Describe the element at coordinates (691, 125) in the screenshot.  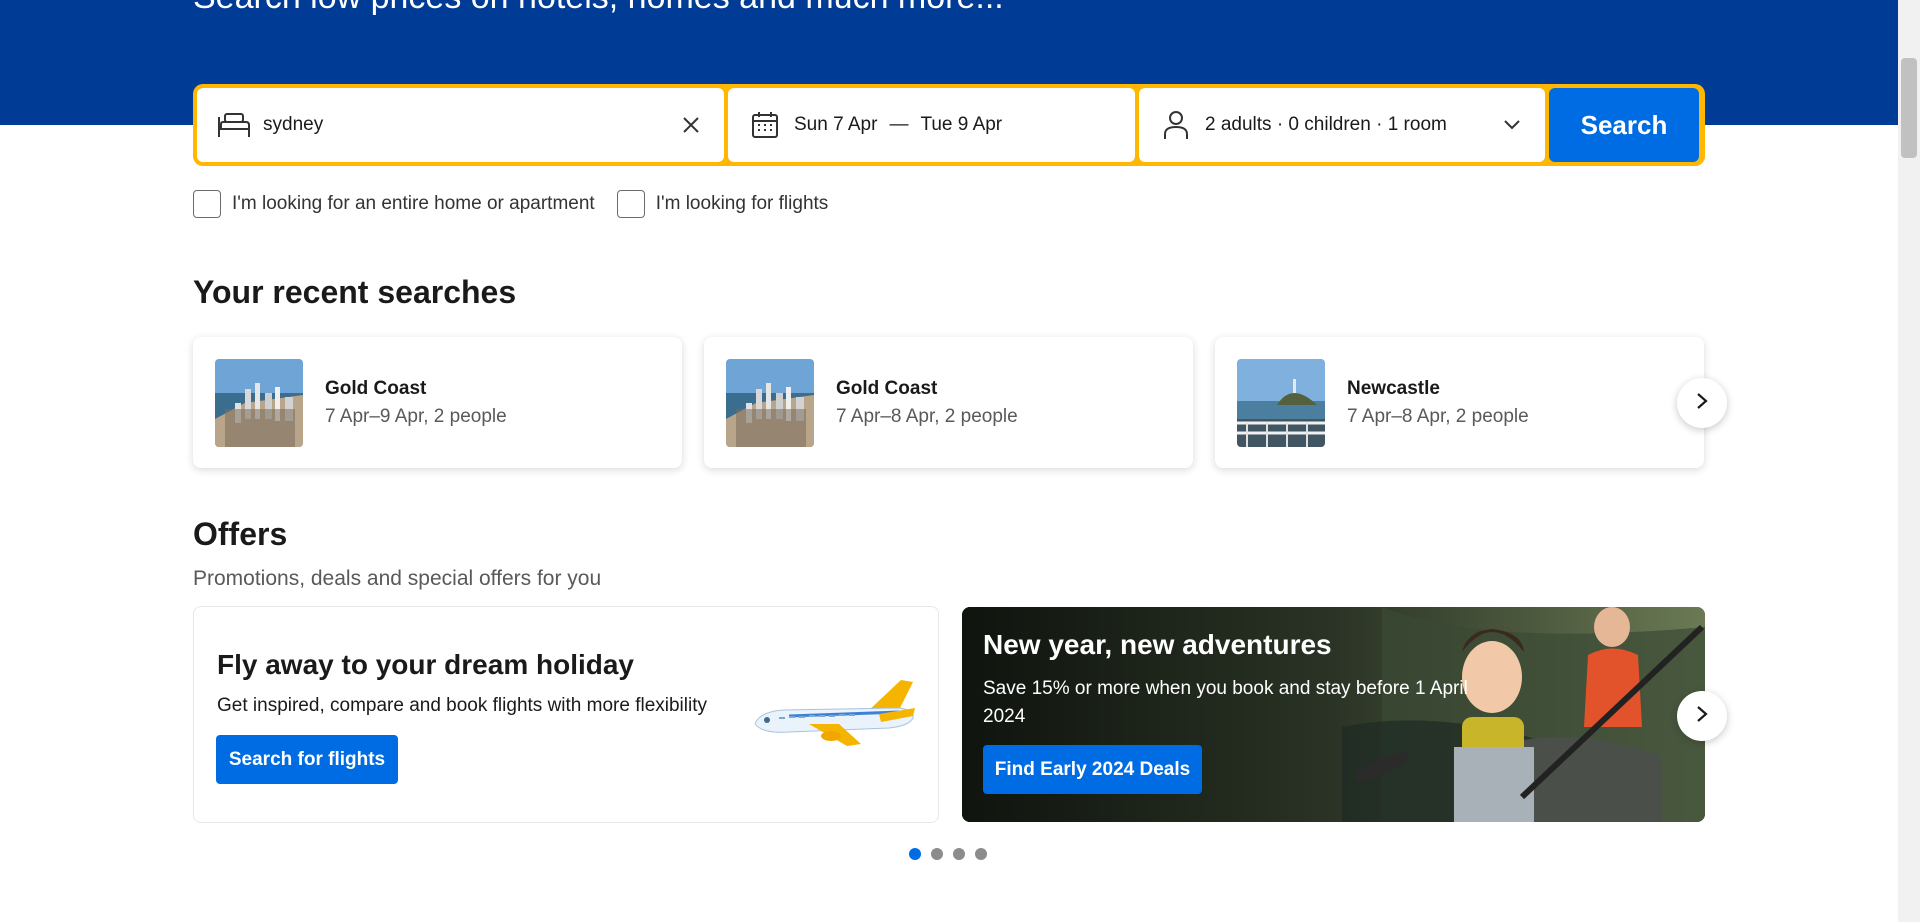
I see `clear-icon` at that location.